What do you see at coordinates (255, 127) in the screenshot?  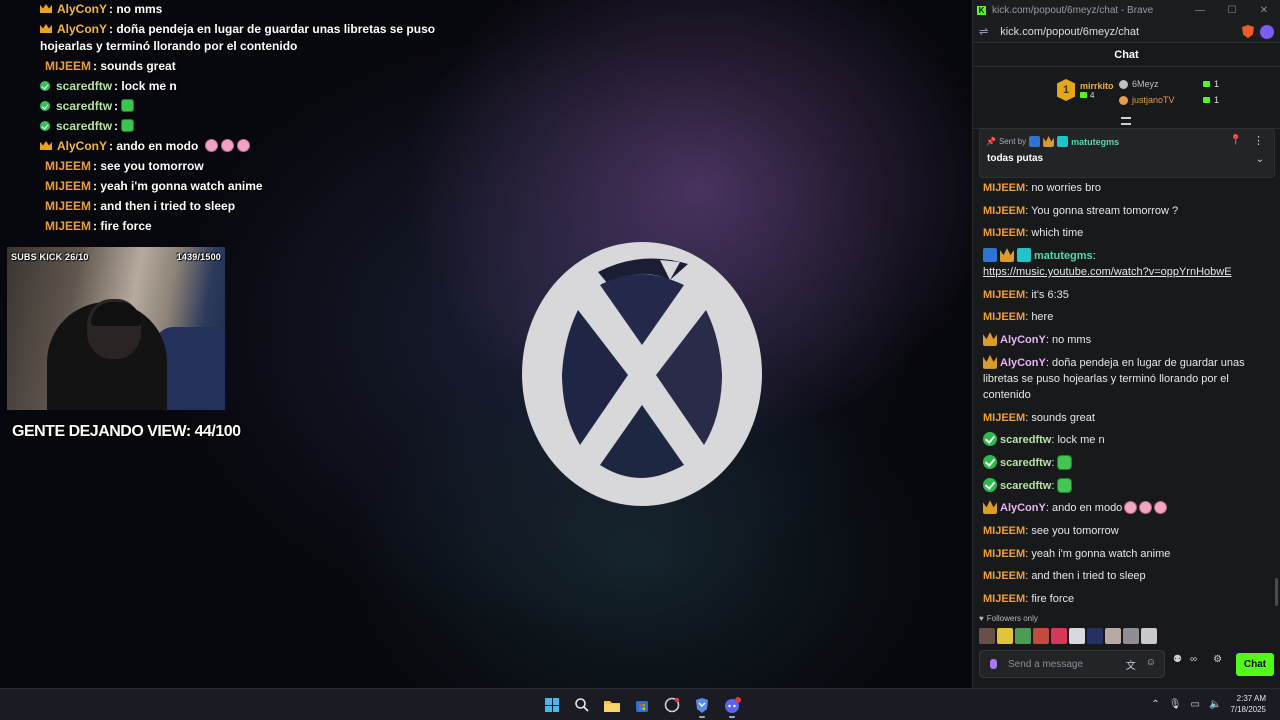 I see `overlay-chat-line: scaredftw:` at bounding box center [255, 127].